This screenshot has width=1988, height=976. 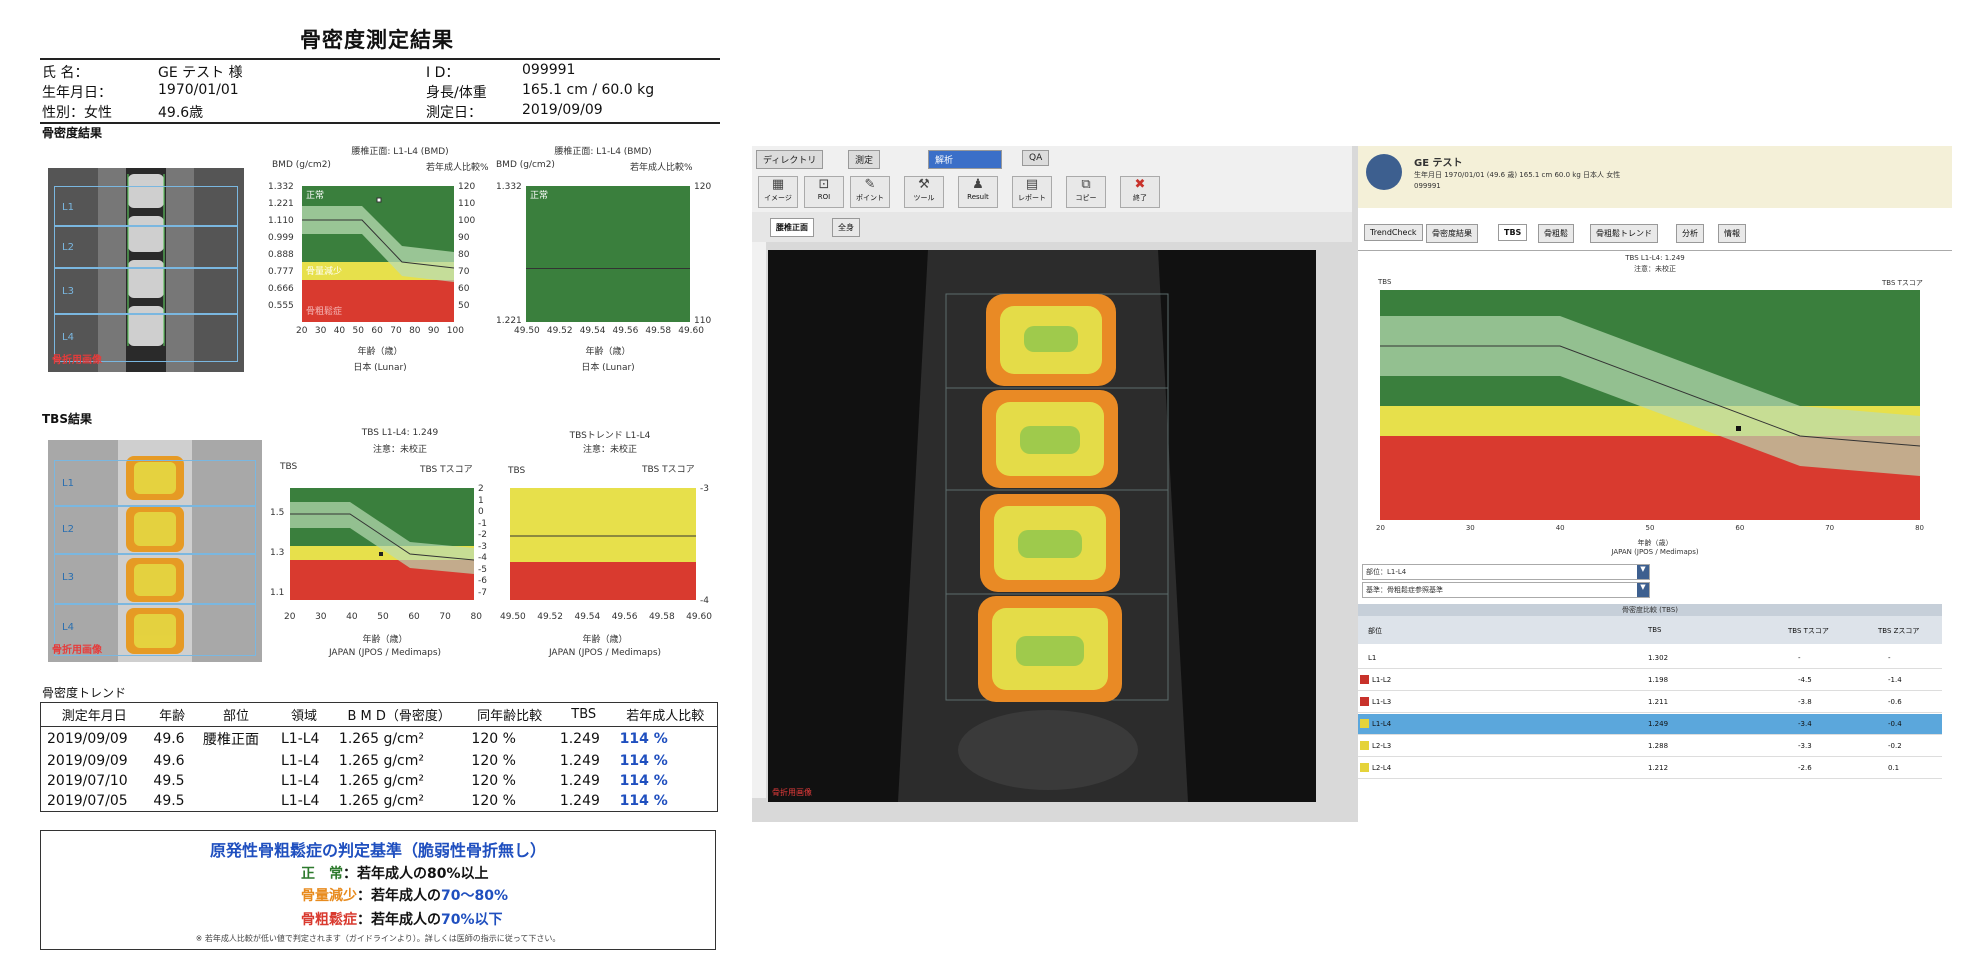 What do you see at coordinates (864, 159) in the screenshot?
I see `tab-measure: 測定` at bounding box center [864, 159].